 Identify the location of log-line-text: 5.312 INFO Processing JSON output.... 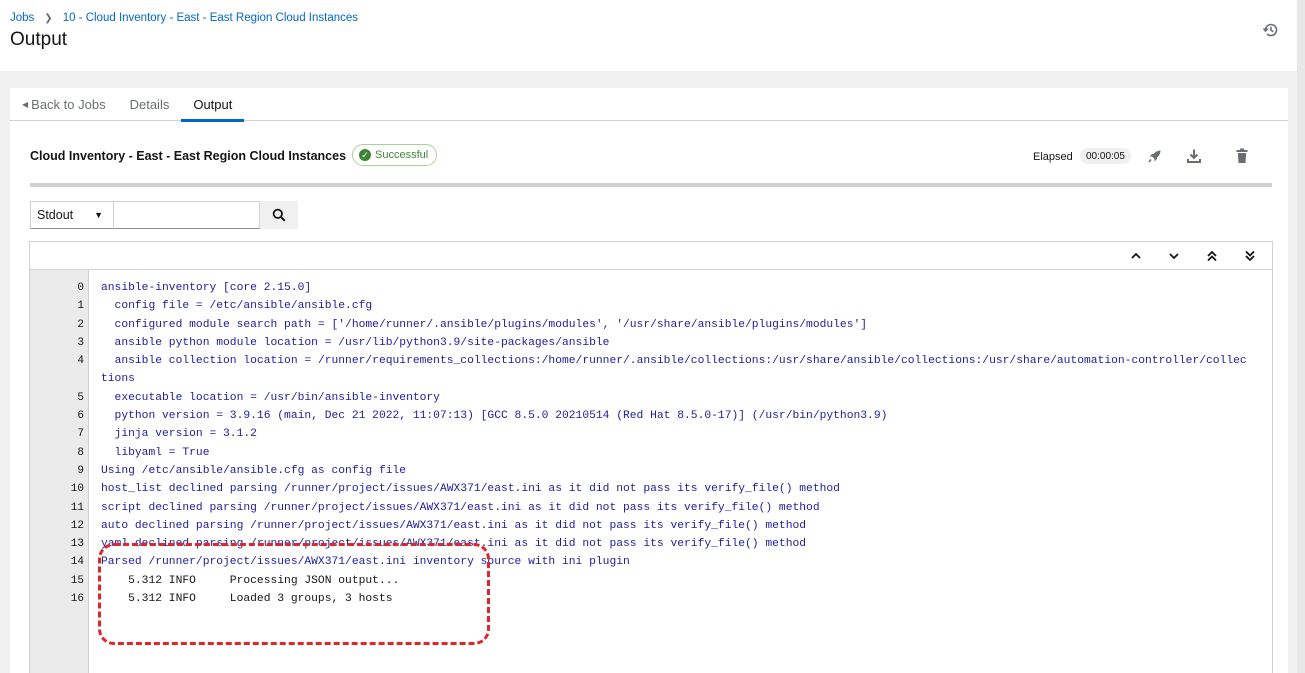
(250, 580).